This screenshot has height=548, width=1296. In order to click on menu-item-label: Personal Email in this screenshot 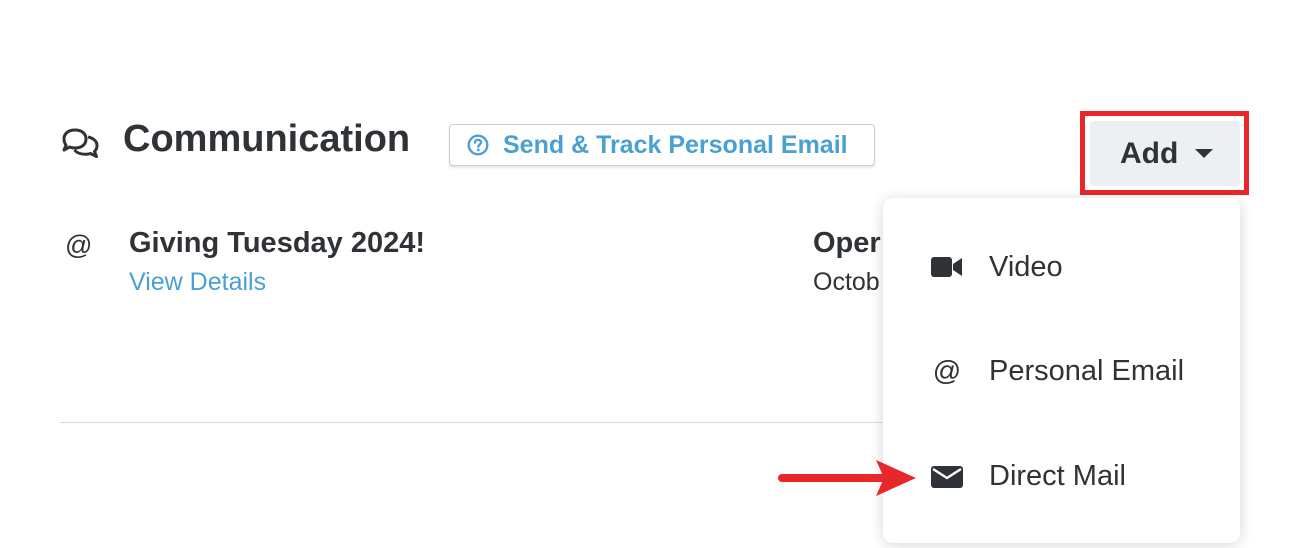, I will do `click(1087, 370)`.